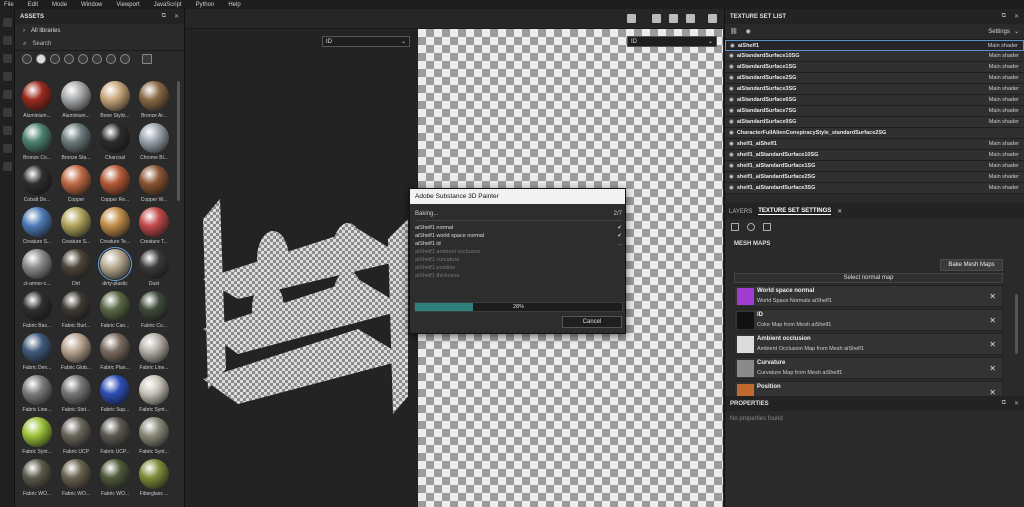 Image resolution: width=1024 pixels, height=507 pixels. I want to click on menu-item: JavaScript, so click(168, 5).